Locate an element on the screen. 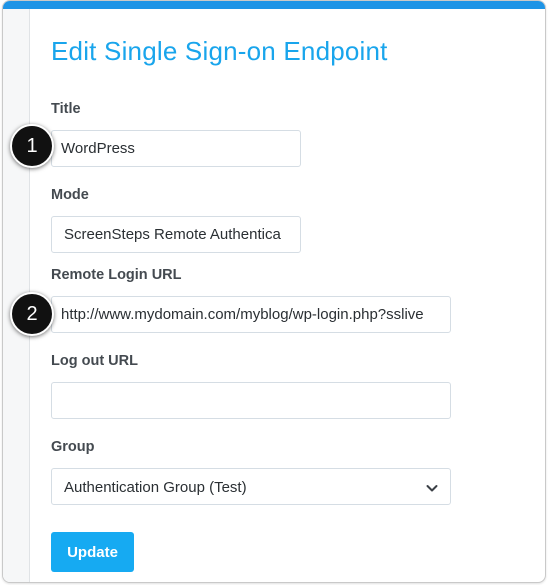  page-title: Edit Single Sign-on Endpoint is located at coordinates (219, 51).